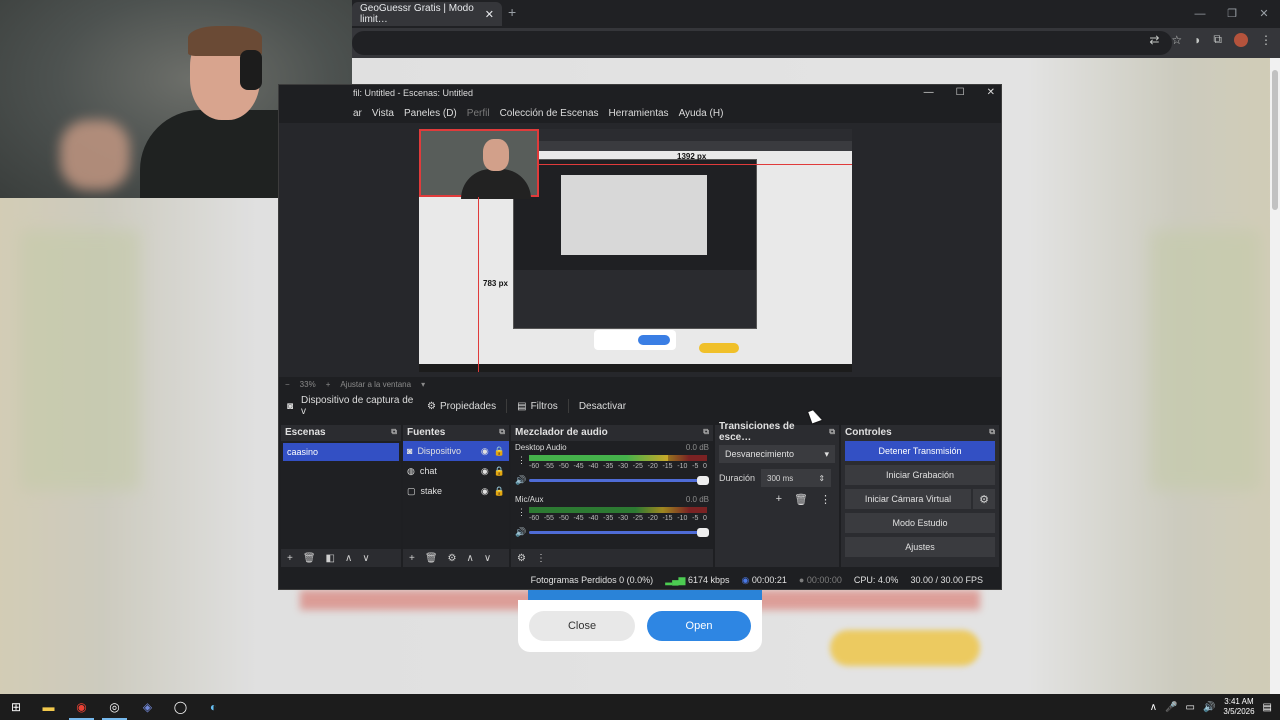  Describe the element at coordinates (430, 113) in the screenshot. I see `menu-docks: Paneles (D)` at that location.